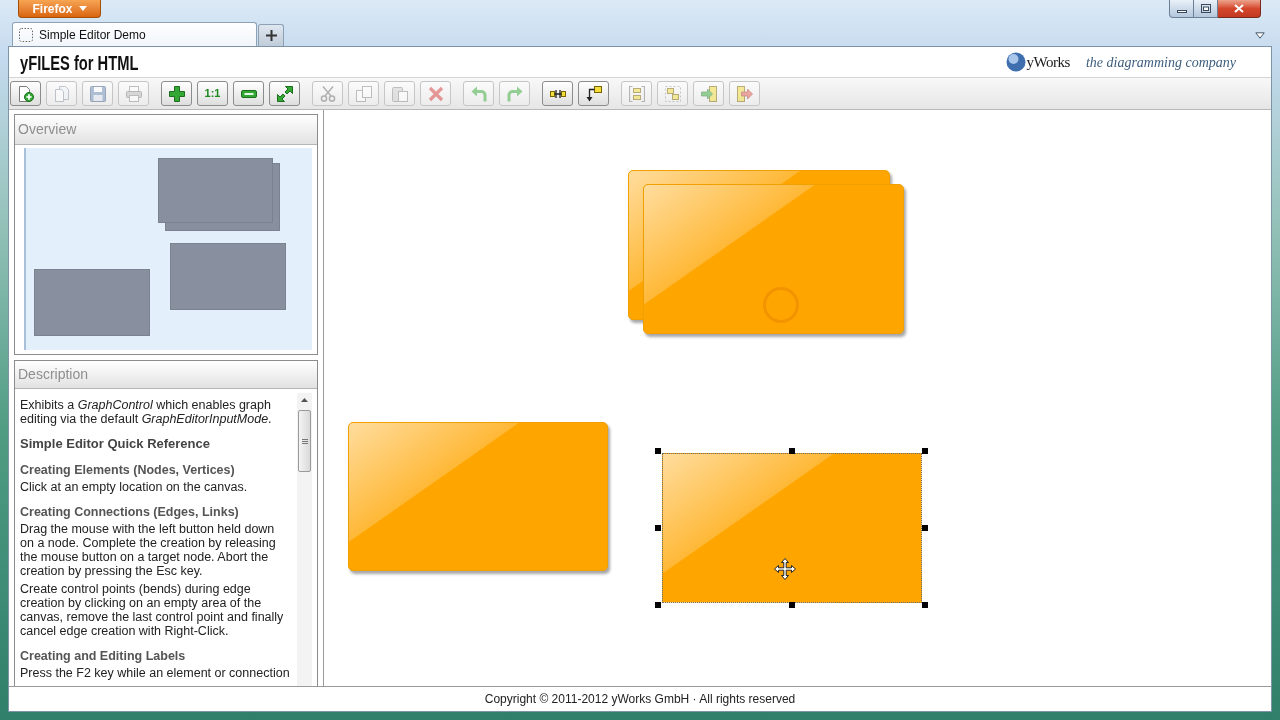  I want to click on description-text: Click at an empty location on the canvas., so click(134, 487).